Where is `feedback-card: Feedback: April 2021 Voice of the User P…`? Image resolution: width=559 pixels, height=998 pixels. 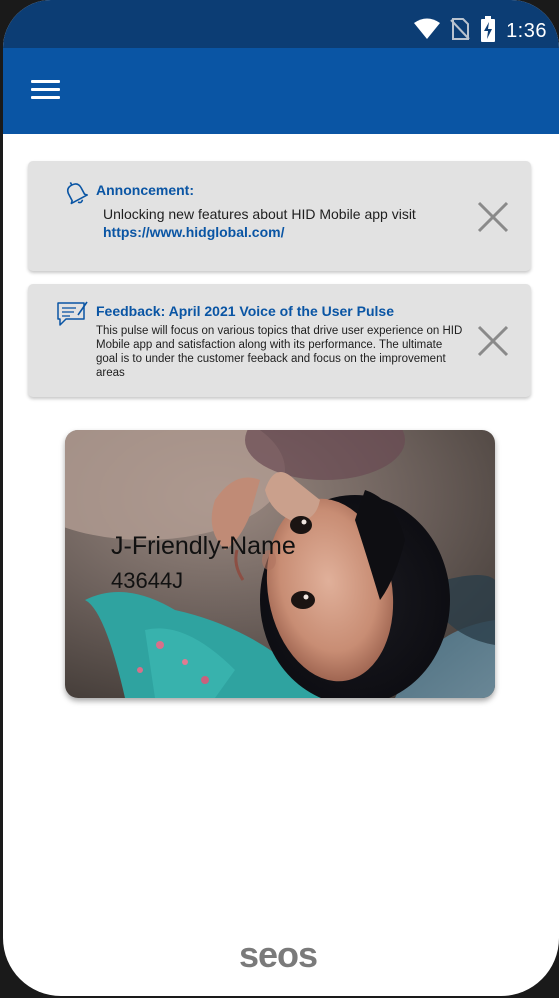
feedback-card: Feedback: April 2021 Voice of the User P… is located at coordinates (279, 340).